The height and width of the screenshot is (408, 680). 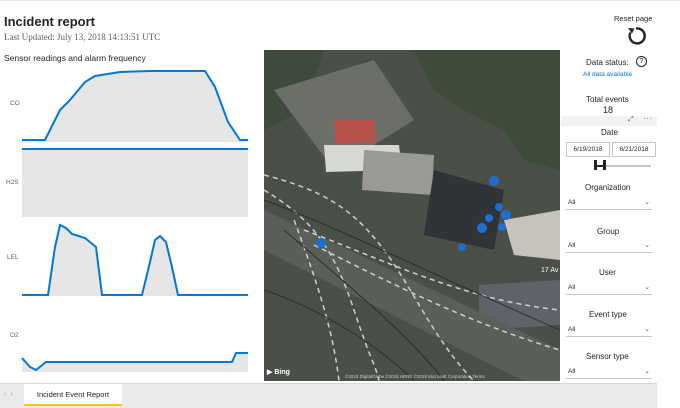 I want to click on reset-page-label: Reset page, so click(x=633, y=18).